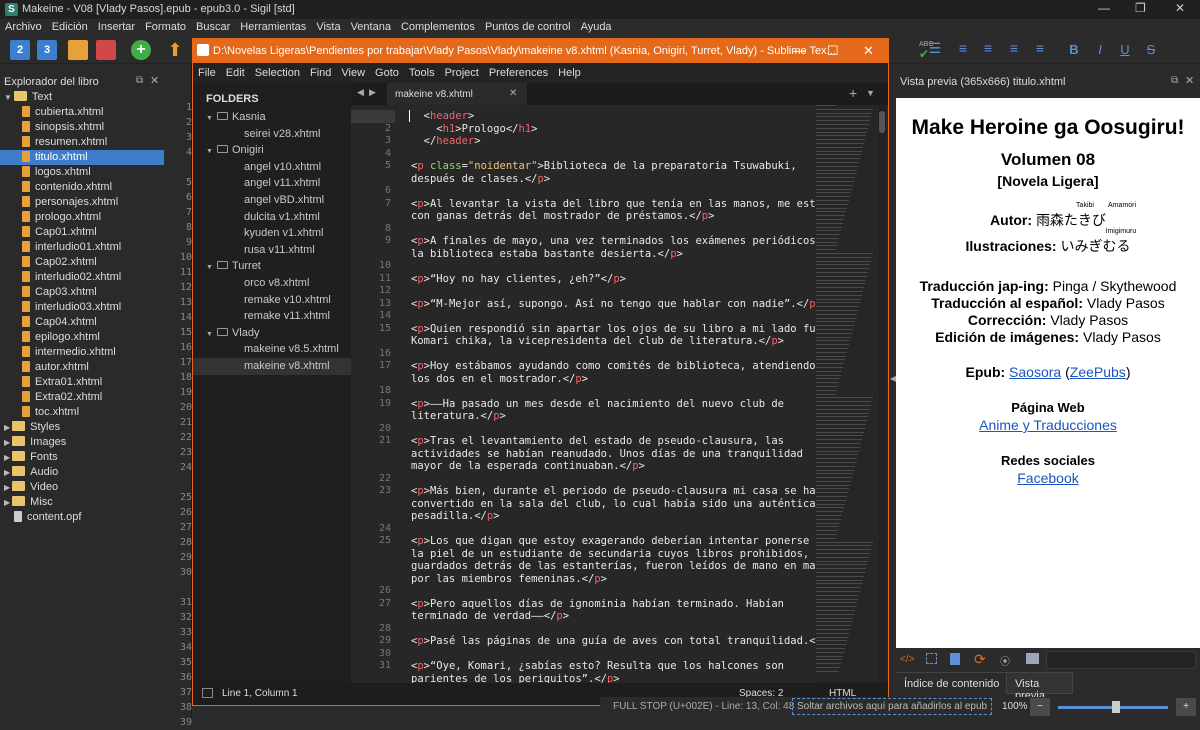  What do you see at coordinates (82, 472) in the screenshot?
I see `tree-folder-audio: ▶ Audio` at bounding box center [82, 472].